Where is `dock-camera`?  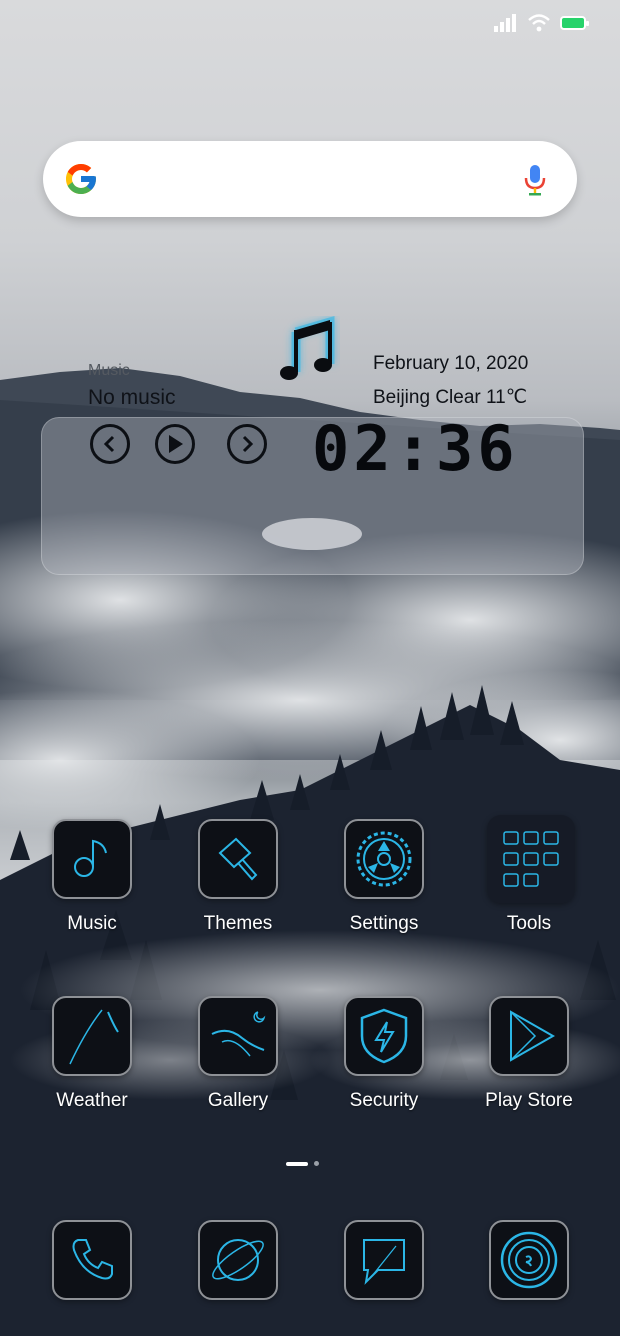 dock-camera is located at coordinates (529, 1260).